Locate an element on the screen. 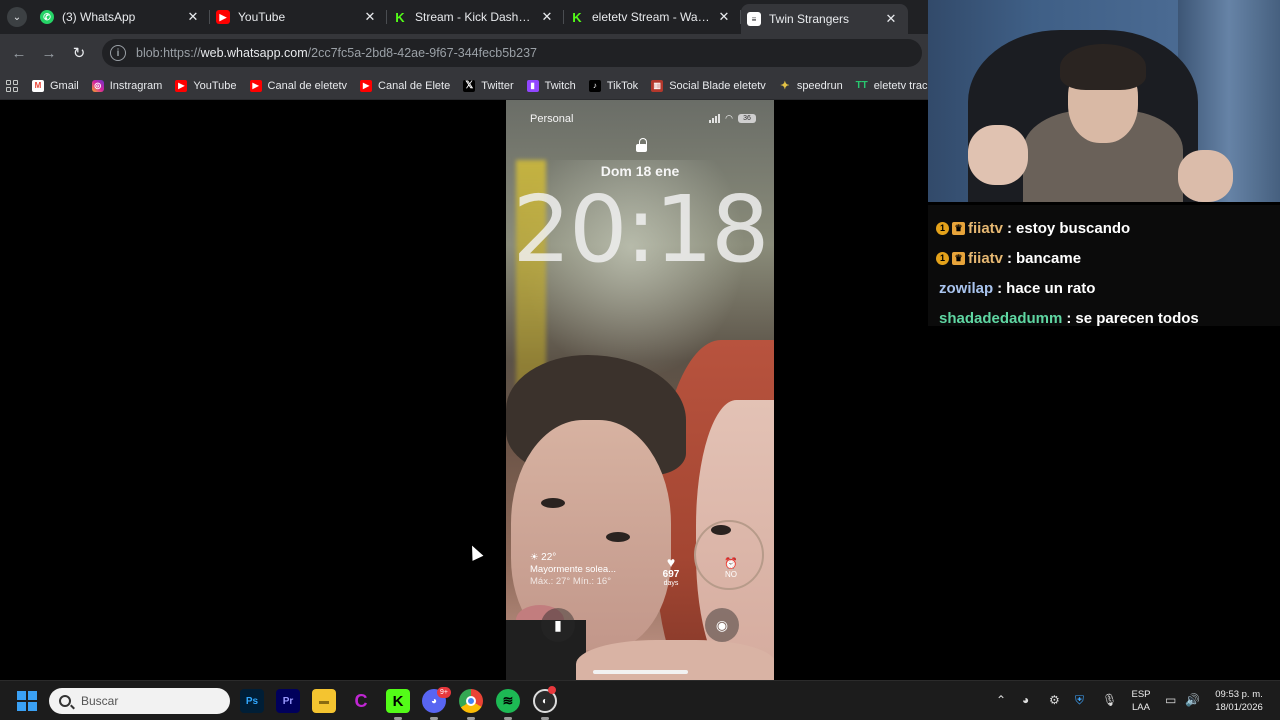 This screenshot has width=1280, height=720. bookmark-speedrun: ✦ speedrun is located at coordinates (810, 86).